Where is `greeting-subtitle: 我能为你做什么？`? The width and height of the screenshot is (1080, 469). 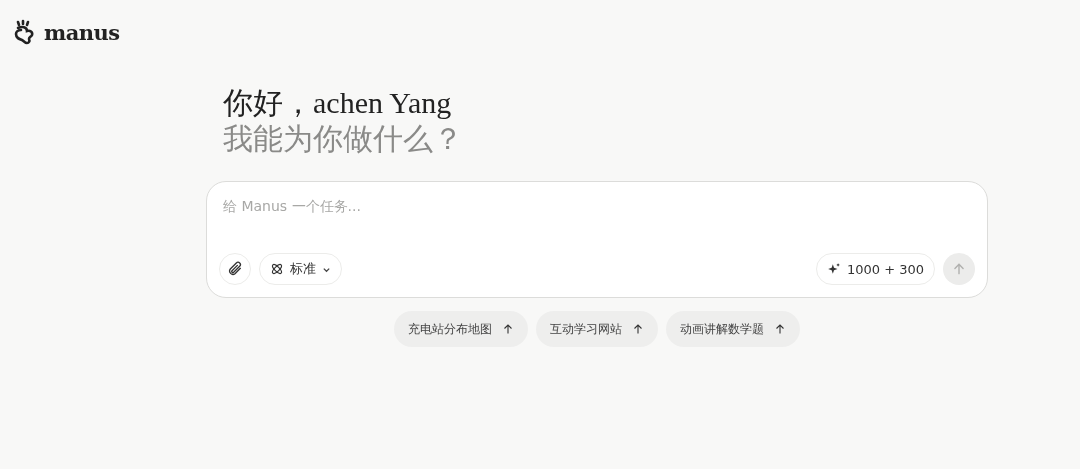 greeting-subtitle: 我能为你做什么？ is located at coordinates (343, 139).